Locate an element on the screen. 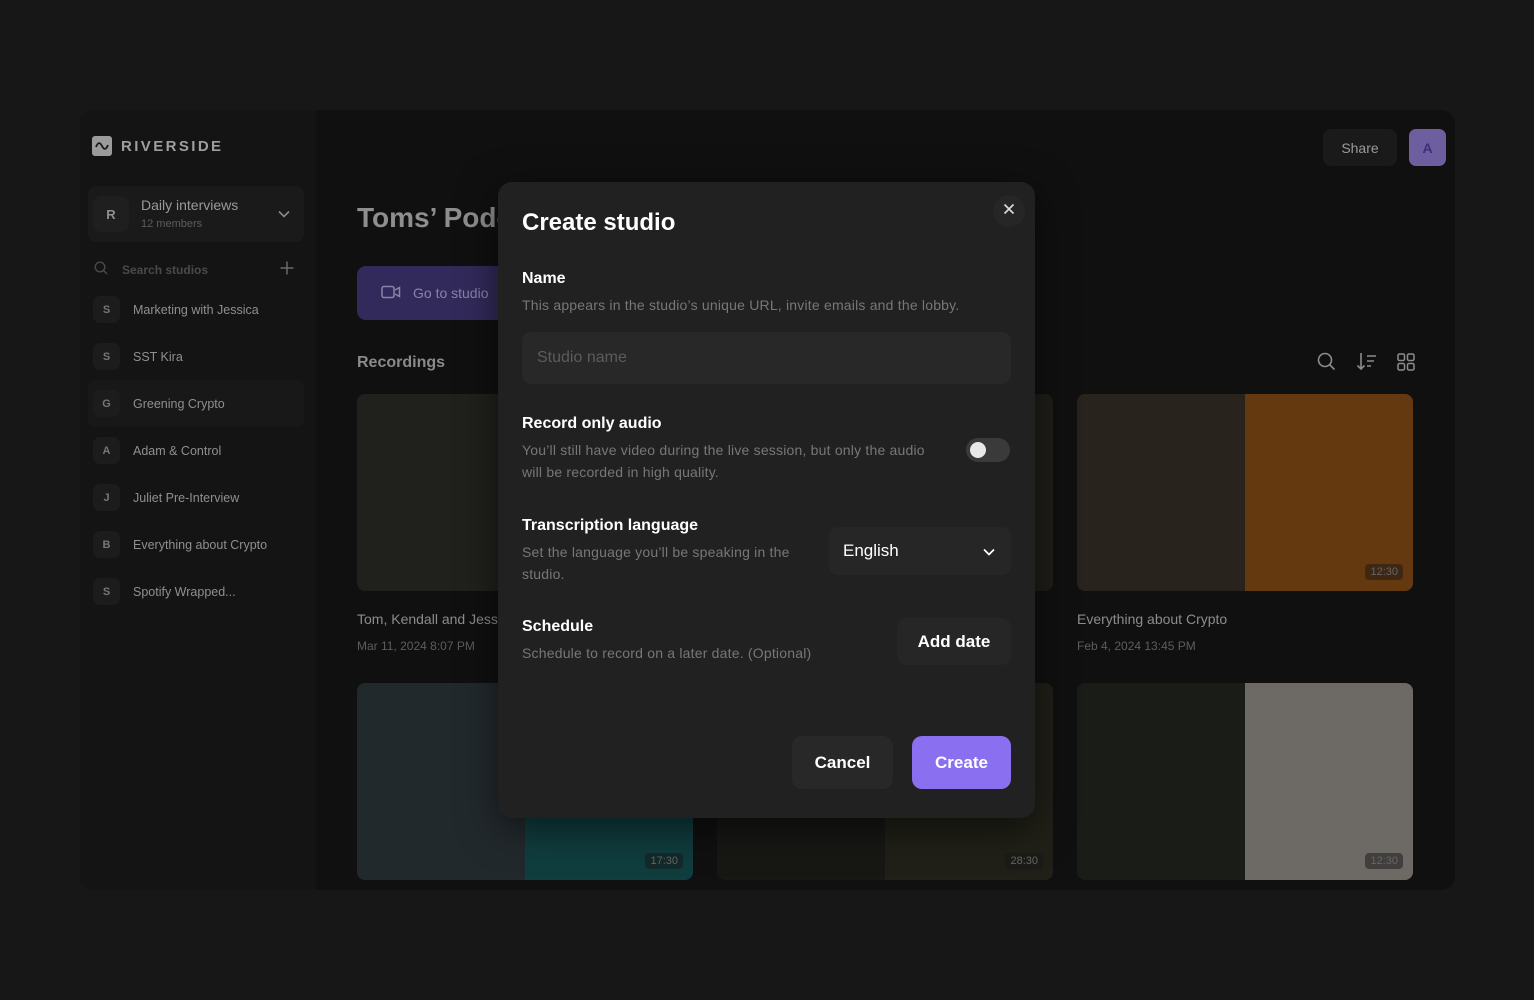 Image resolution: width=1534 pixels, height=1000 pixels. add-date-button: Add date is located at coordinates (954, 641).